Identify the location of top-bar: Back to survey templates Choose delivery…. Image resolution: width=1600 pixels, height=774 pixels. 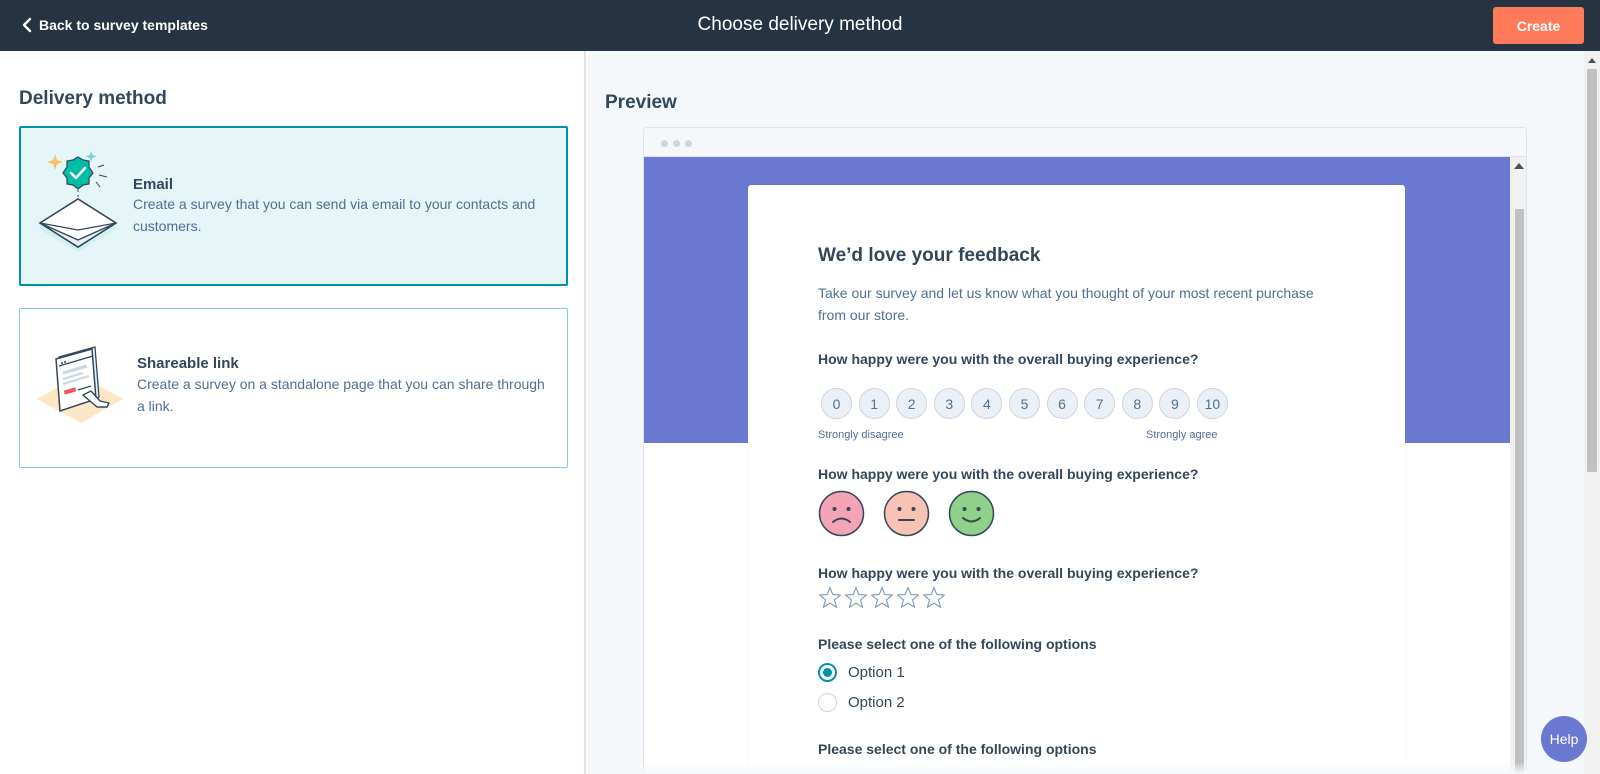
(800, 25).